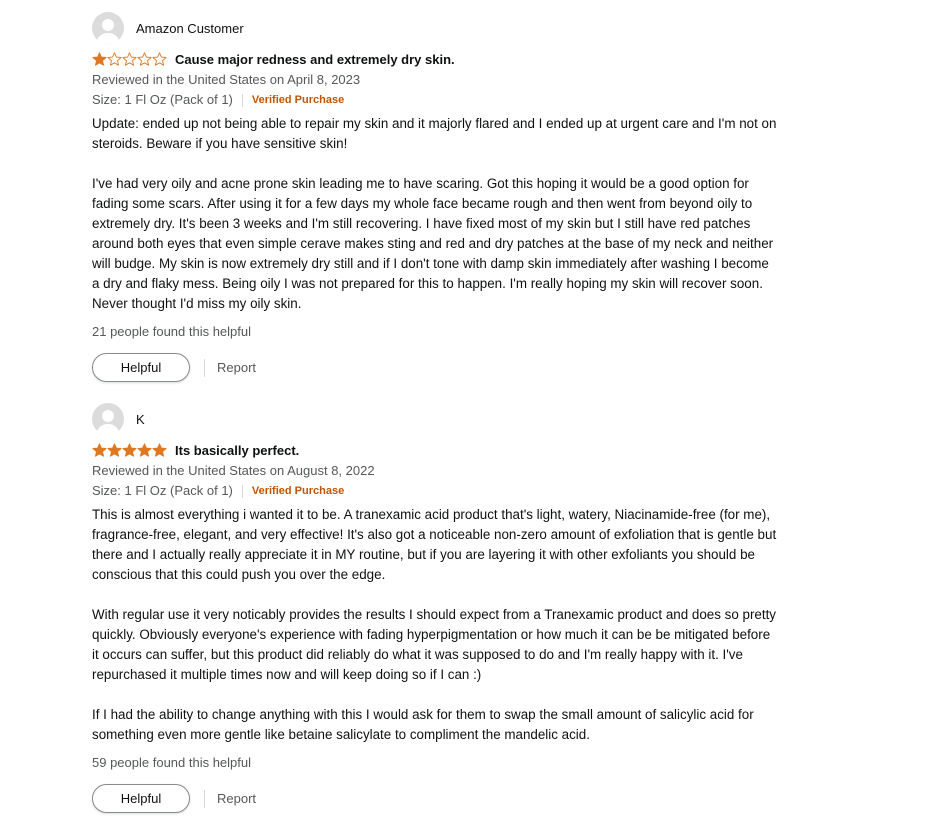 This screenshot has width=930, height=820. What do you see at coordinates (140, 419) in the screenshot?
I see `reviewer-name: K` at bounding box center [140, 419].